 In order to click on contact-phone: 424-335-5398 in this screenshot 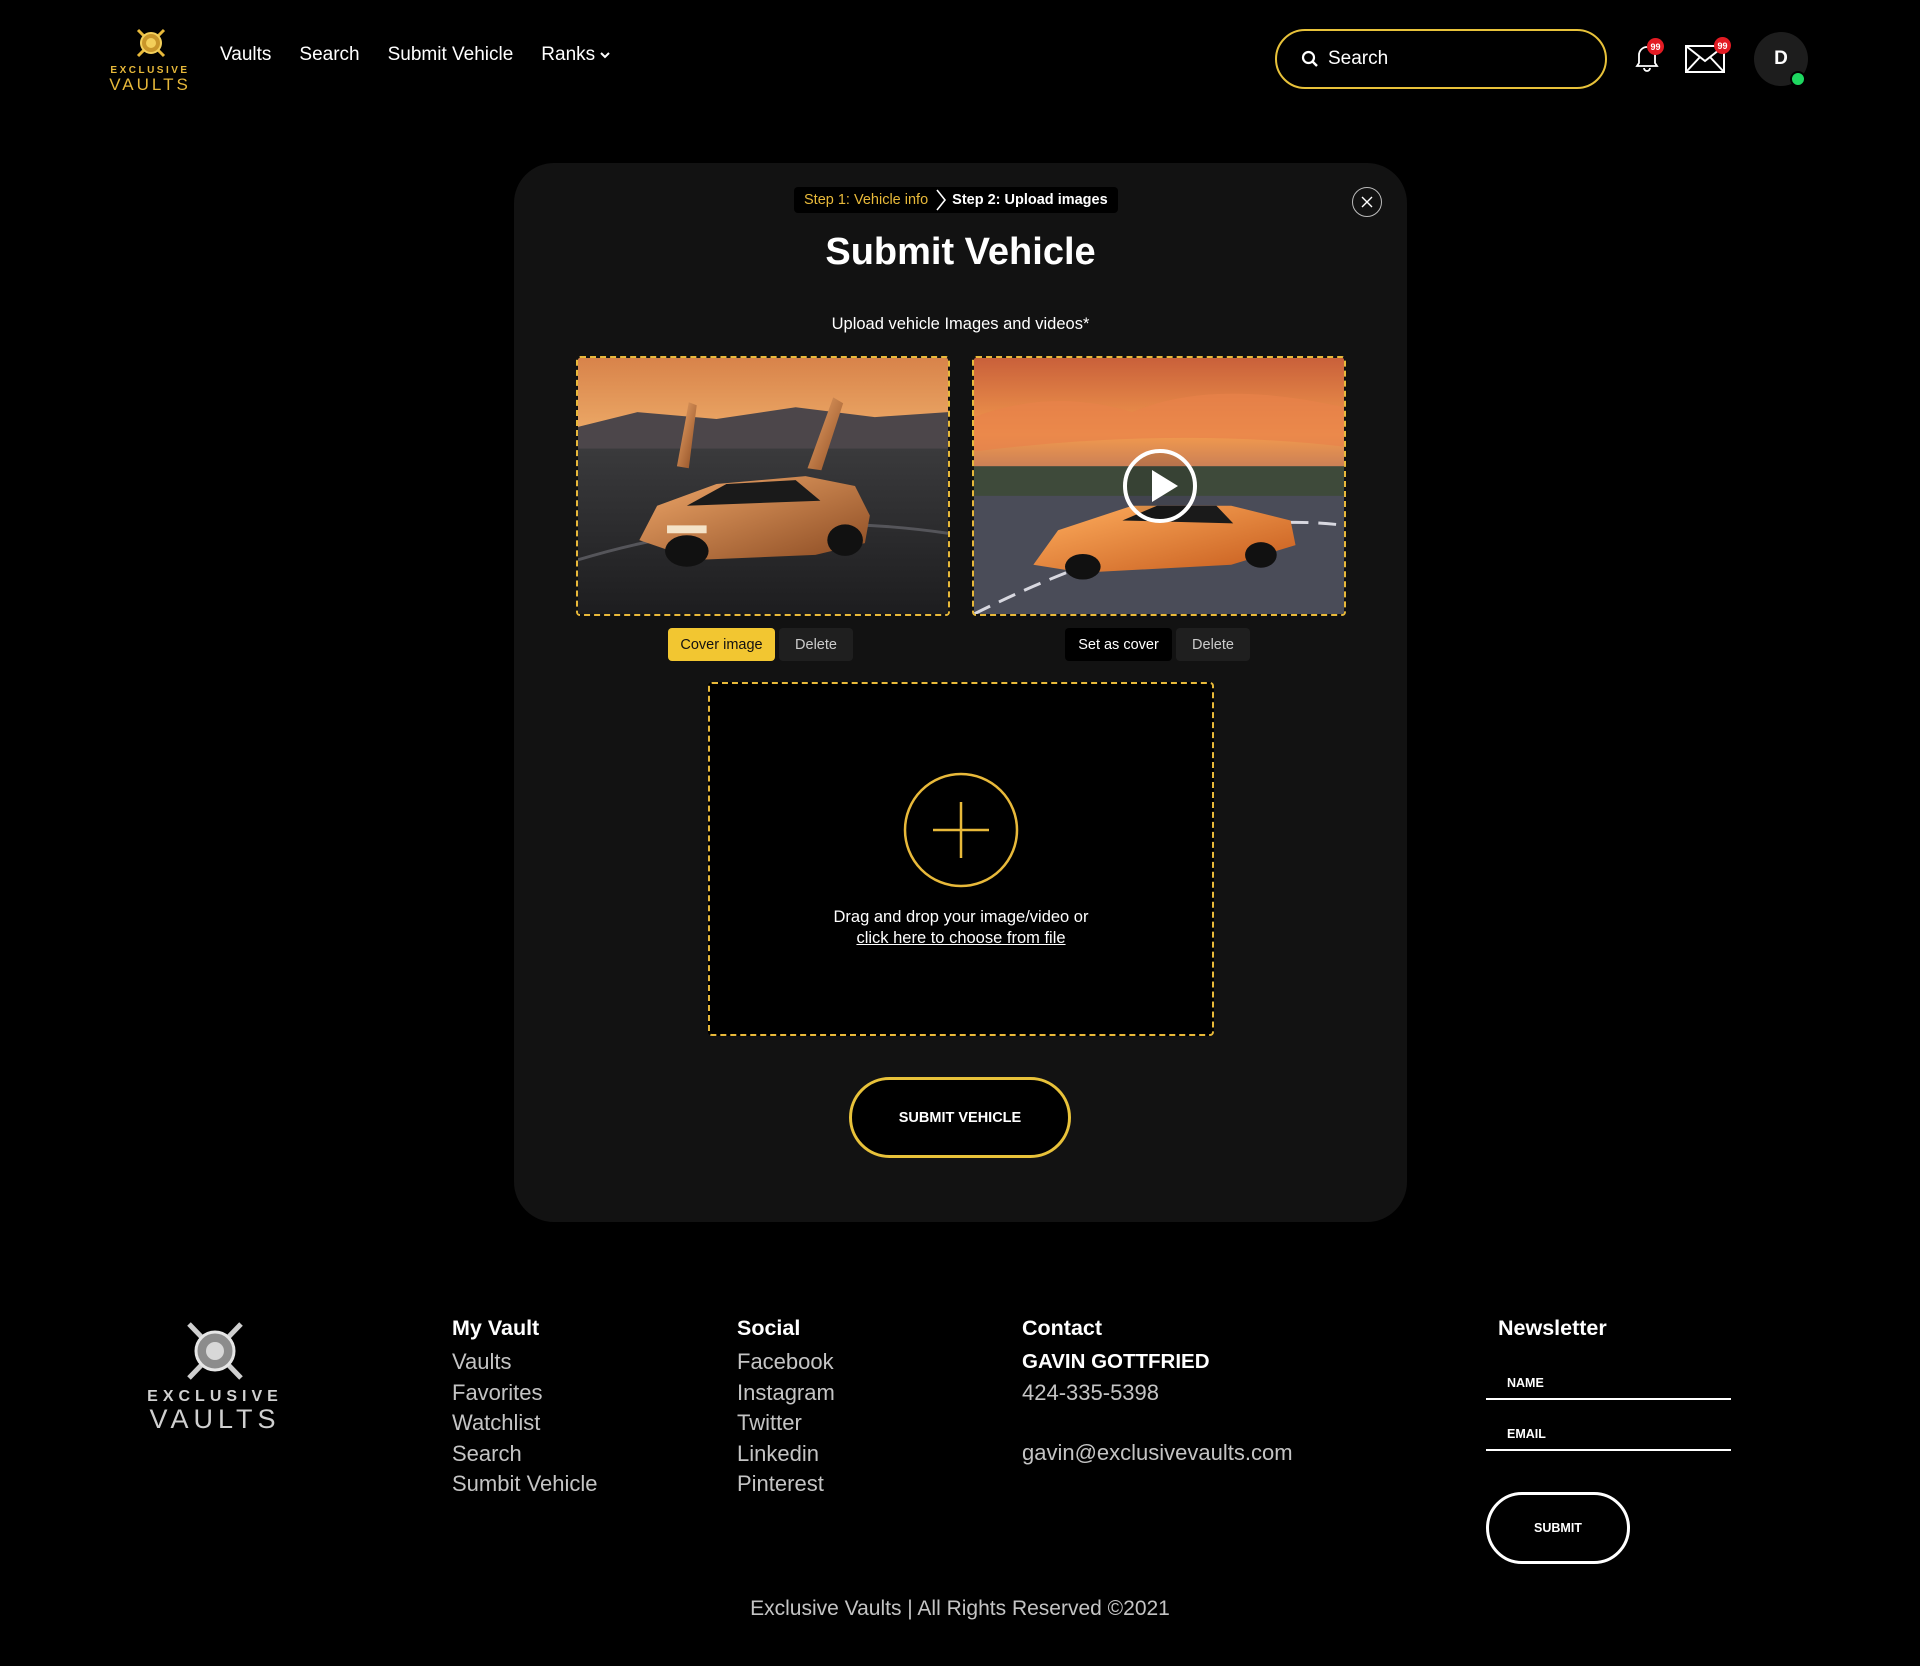, I will do `click(1157, 1393)`.